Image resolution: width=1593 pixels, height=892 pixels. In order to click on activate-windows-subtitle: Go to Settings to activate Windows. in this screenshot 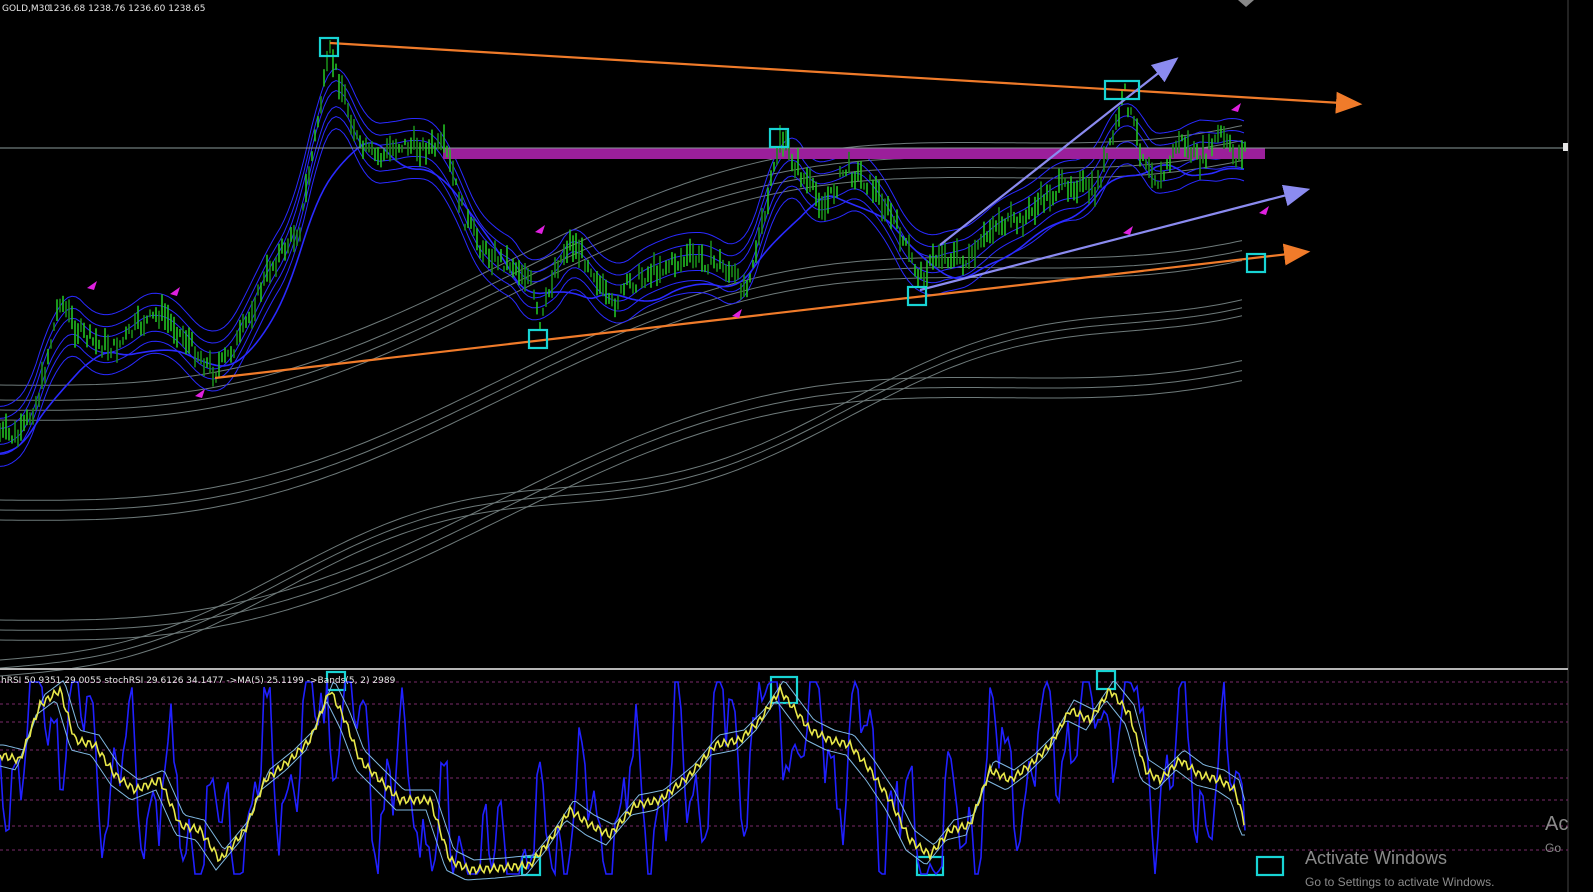, I will do `click(1399, 882)`.